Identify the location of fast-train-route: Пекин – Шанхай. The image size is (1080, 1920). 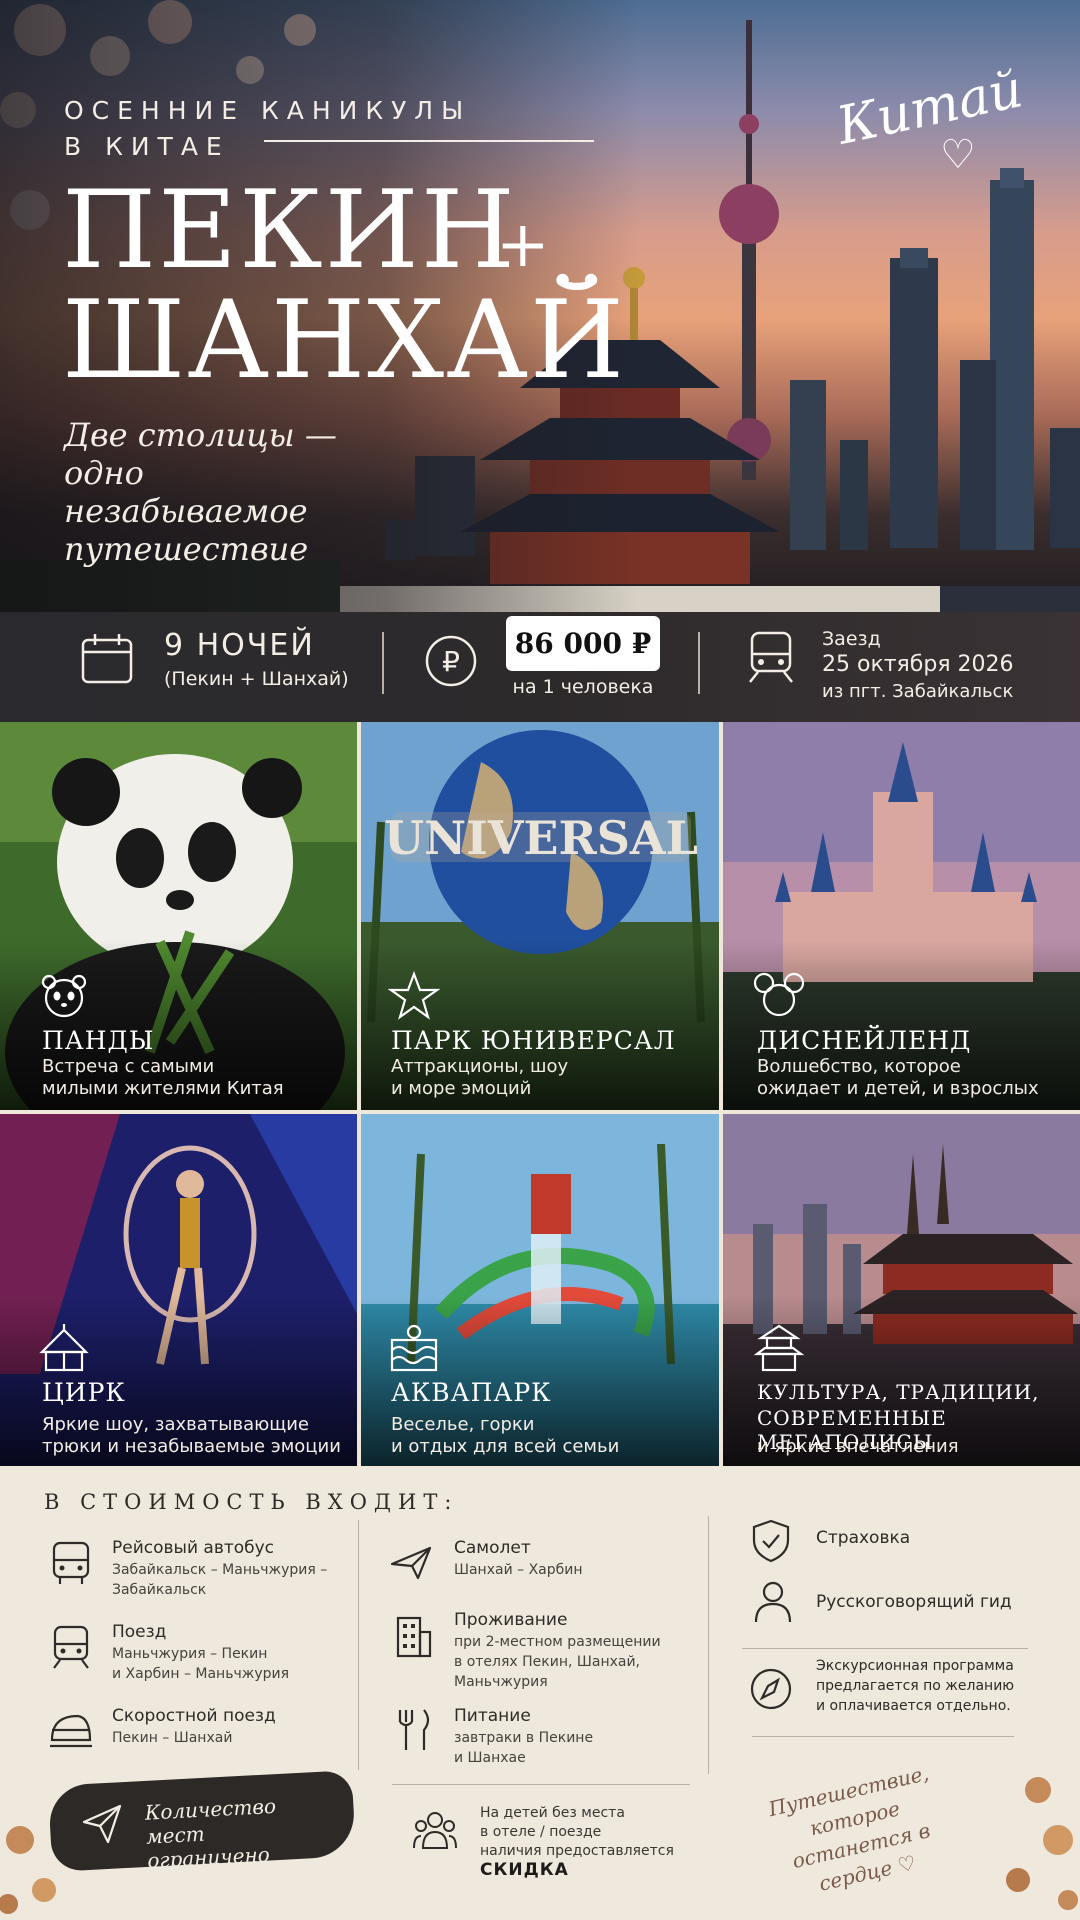
(172, 1738).